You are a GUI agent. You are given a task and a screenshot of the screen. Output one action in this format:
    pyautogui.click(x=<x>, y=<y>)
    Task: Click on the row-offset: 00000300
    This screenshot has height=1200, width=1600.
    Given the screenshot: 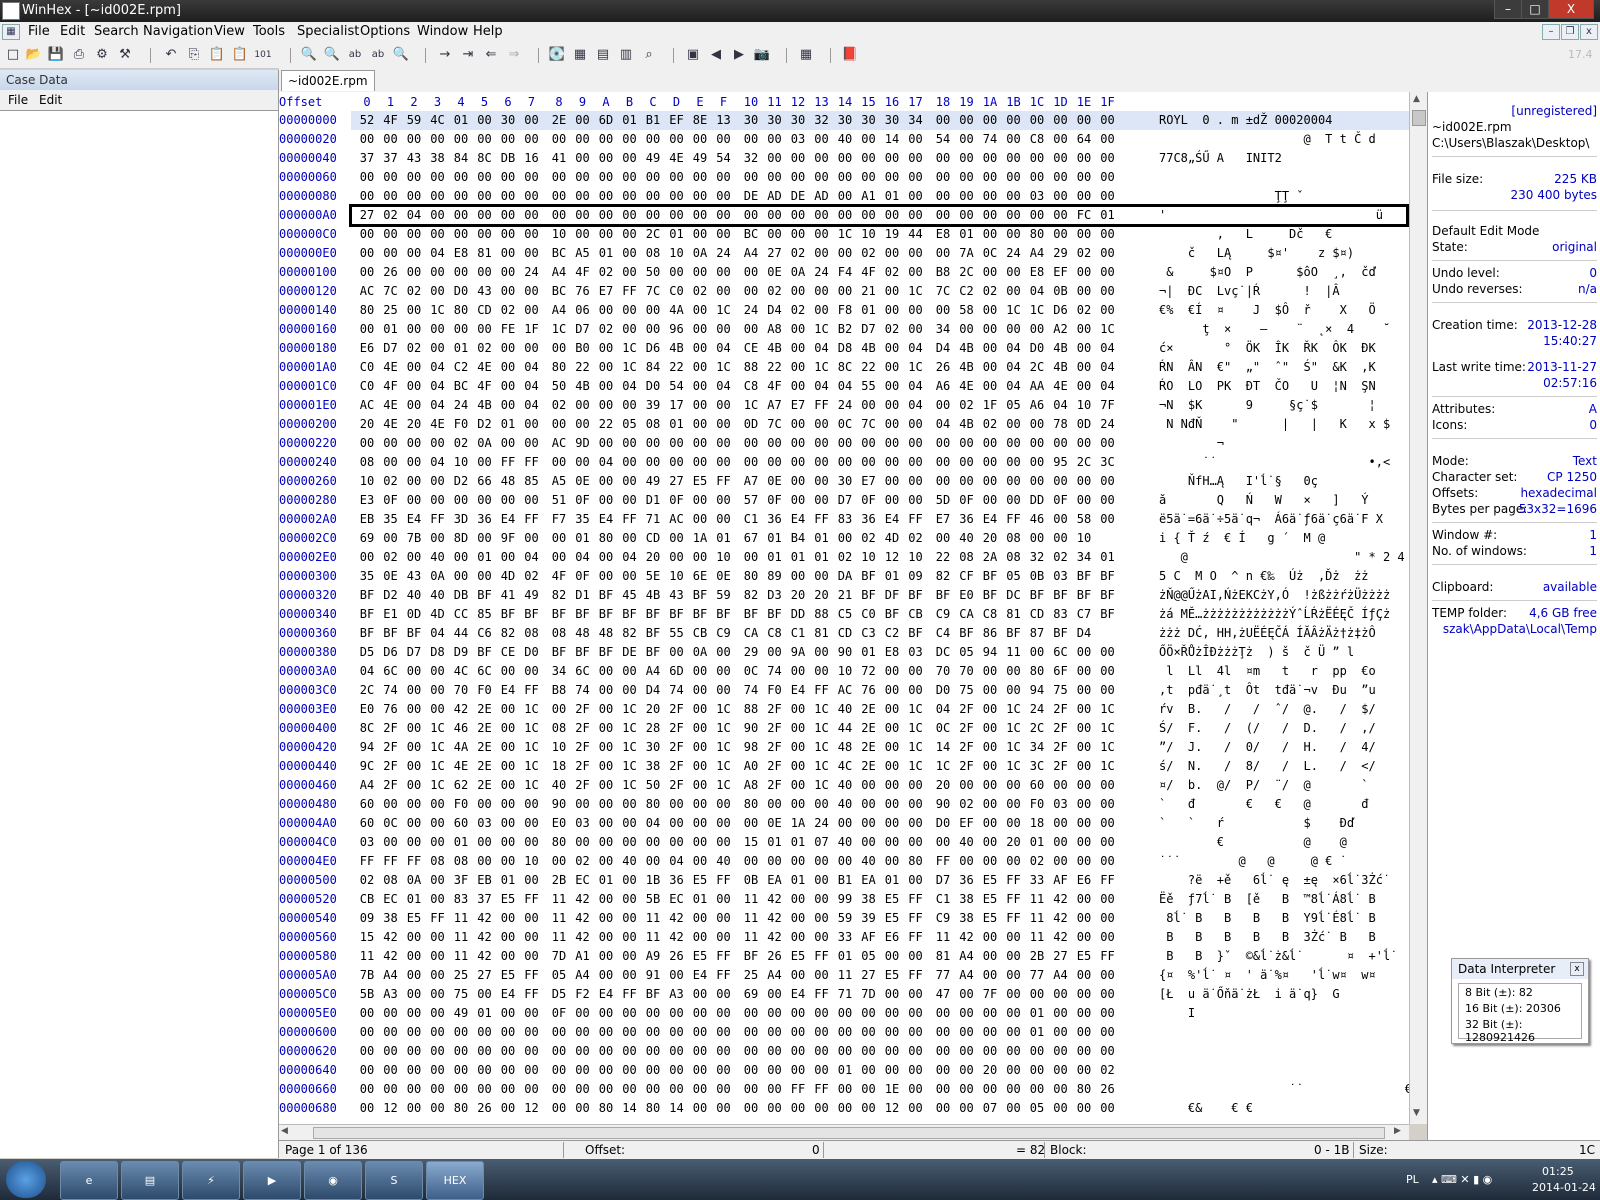 What is the action you would take?
    pyautogui.click(x=315, y=576)
    